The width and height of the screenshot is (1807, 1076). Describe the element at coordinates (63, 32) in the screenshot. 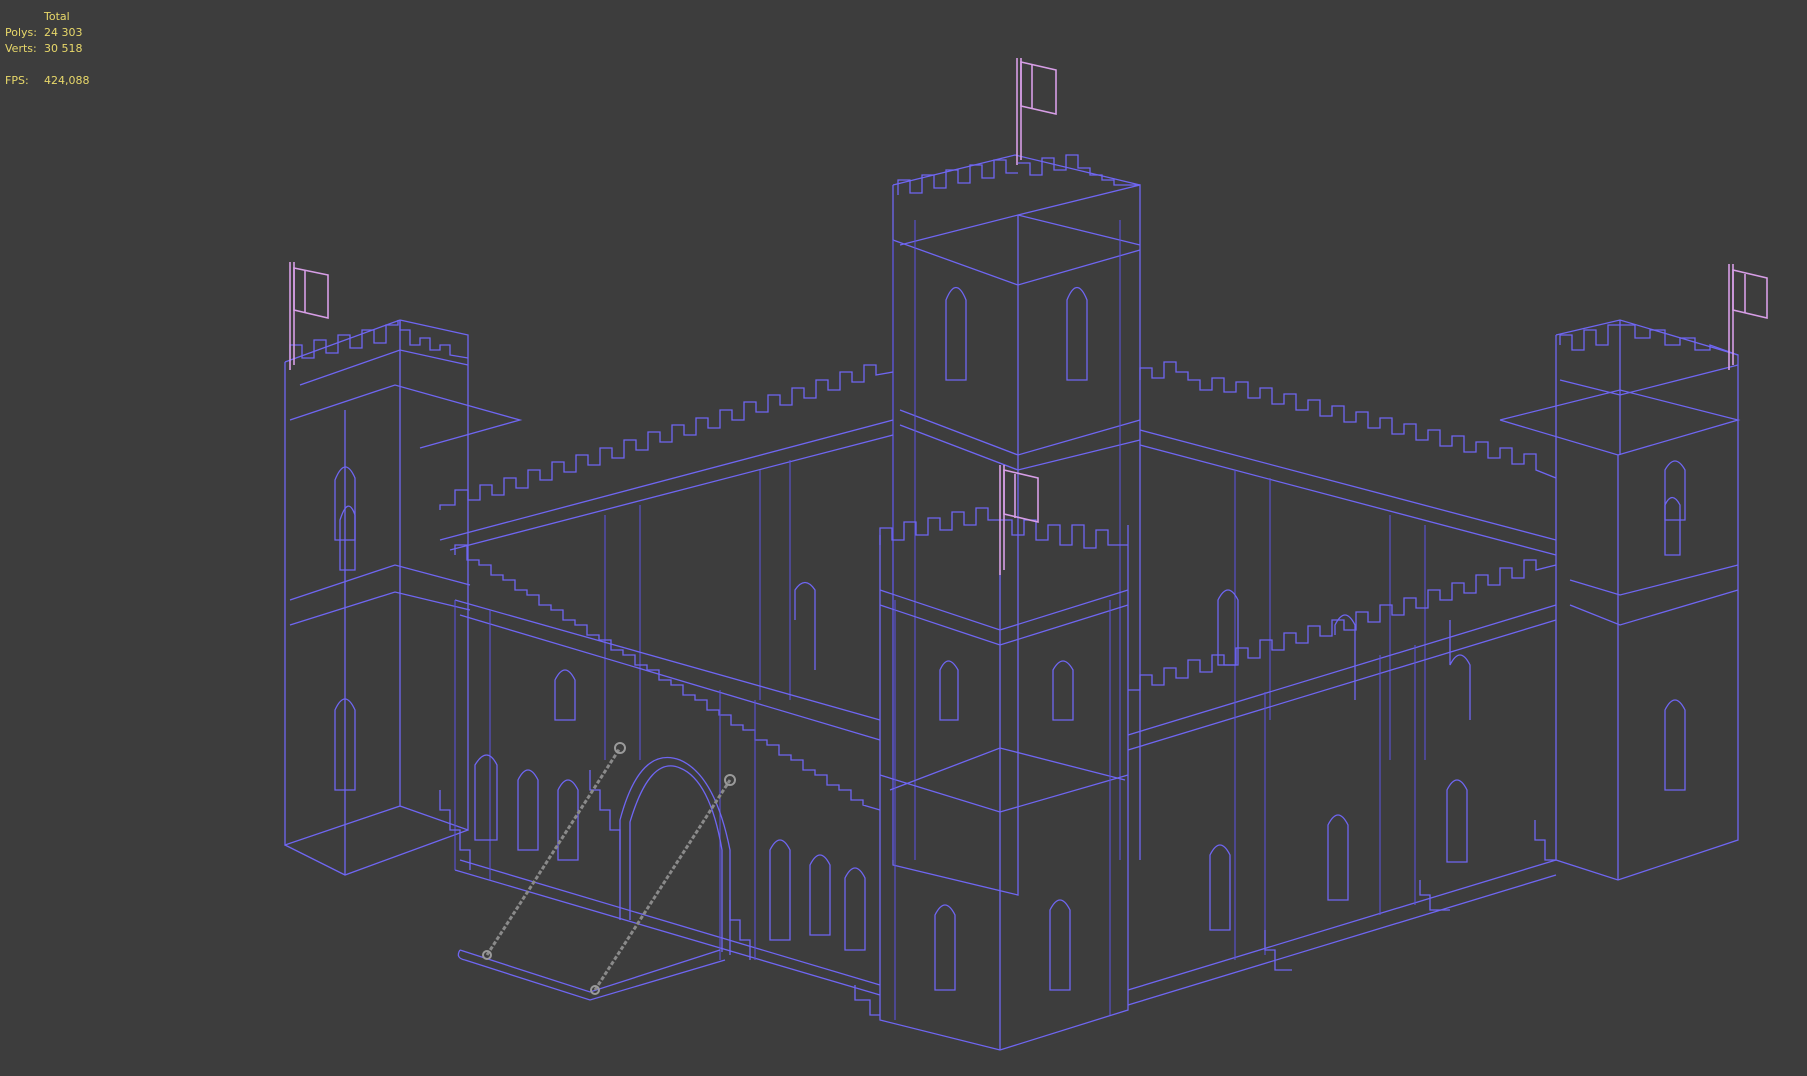

I see `polys-value: 24 303` at that location.